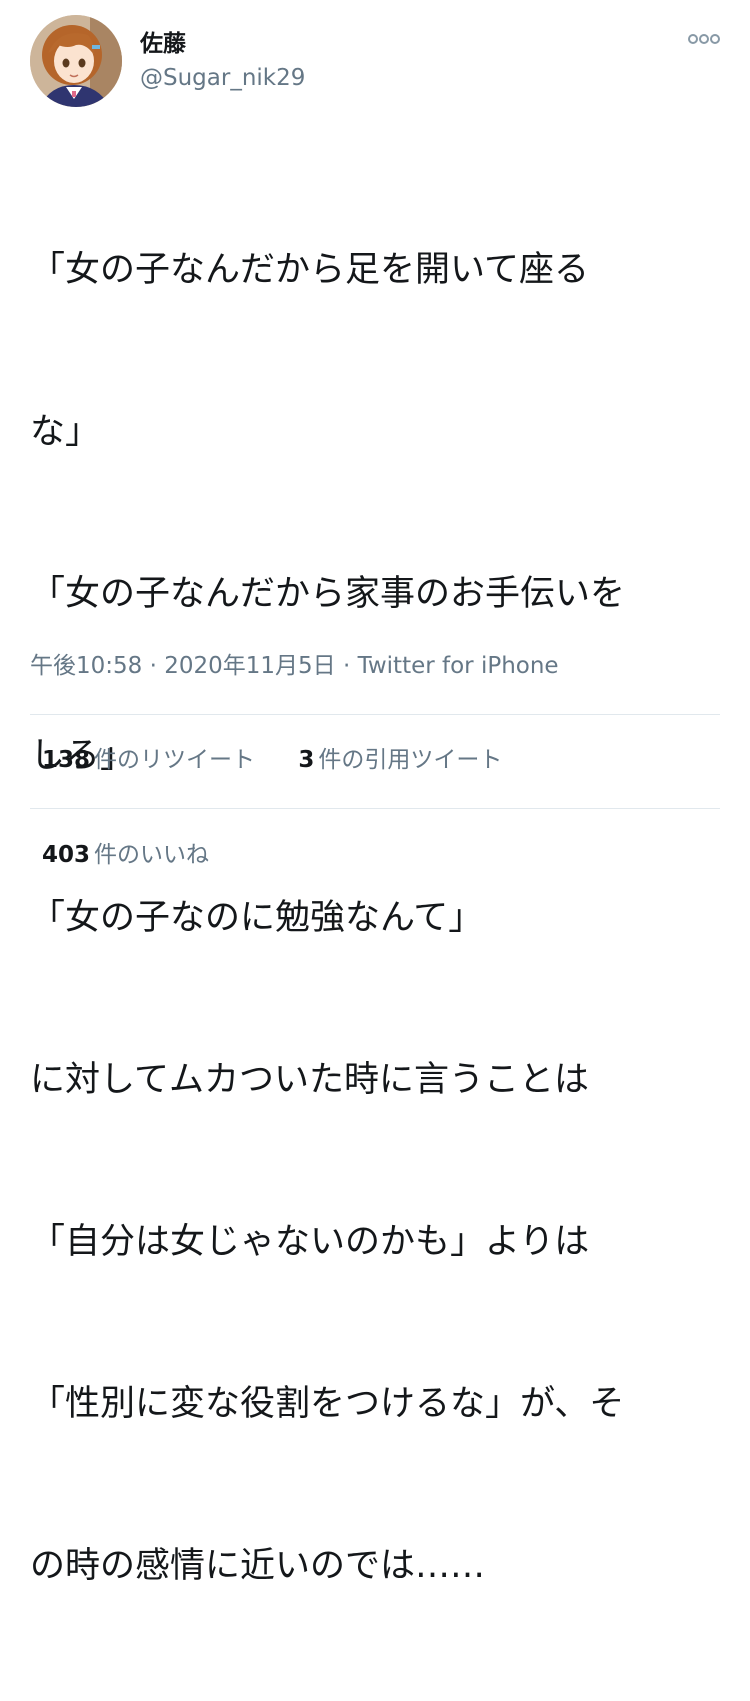 This screenshot has height=1701, width=750. What do you see at coordinates (327, 1404) in the screenshot?
I see `tweet-text-line: 「性別に変な役割をつけるな」が、そ` at bounding box center [327, 1404].